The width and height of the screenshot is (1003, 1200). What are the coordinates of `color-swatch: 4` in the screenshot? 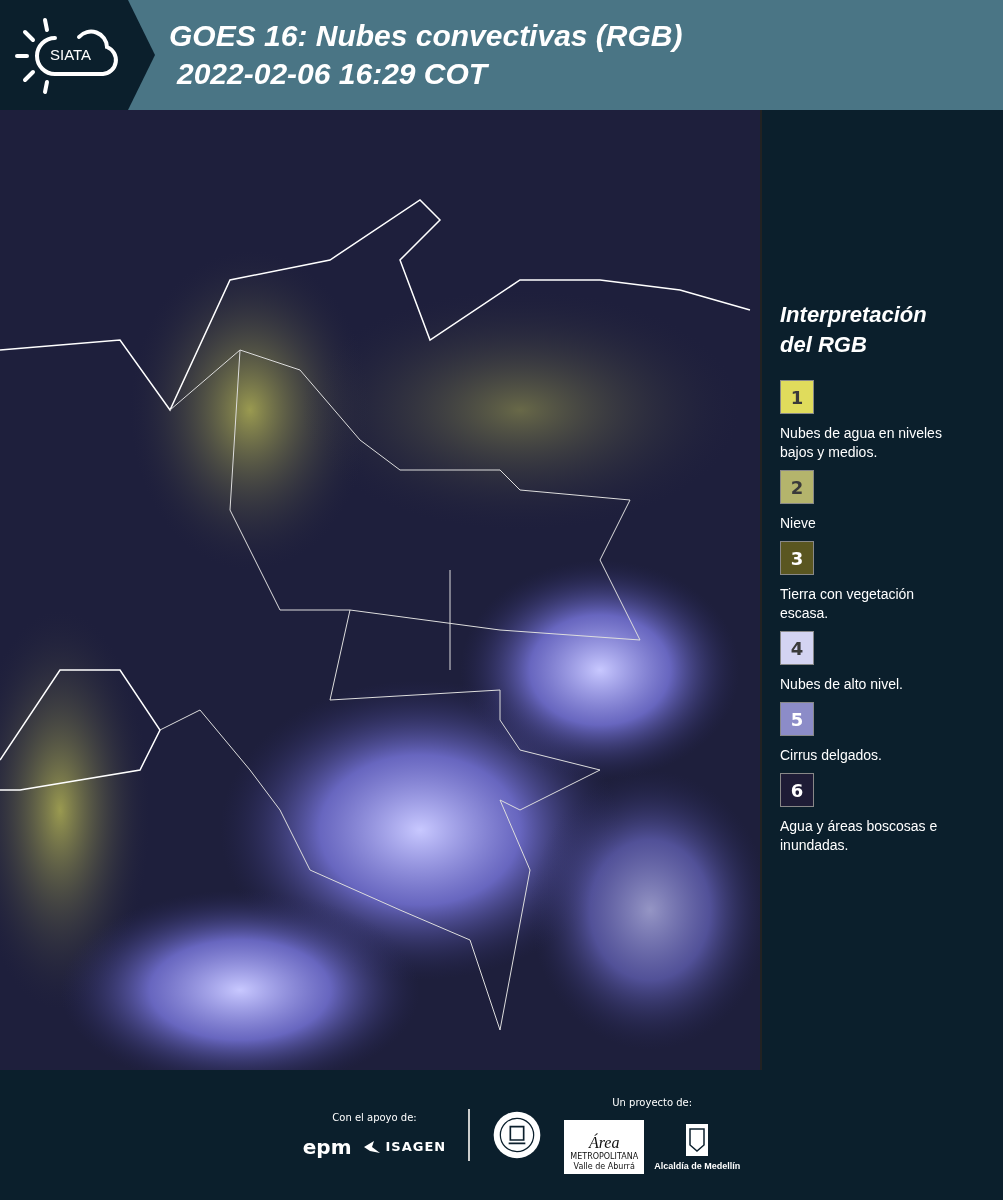 It's located at (797, 648).